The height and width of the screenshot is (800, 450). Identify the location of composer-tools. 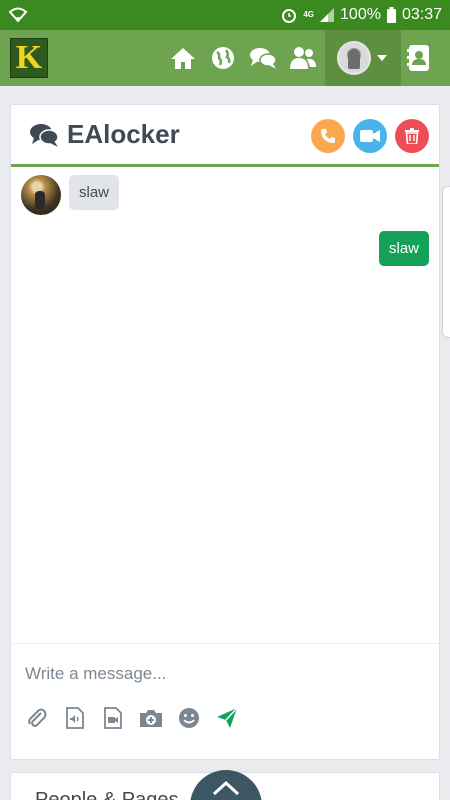
(132, 718).